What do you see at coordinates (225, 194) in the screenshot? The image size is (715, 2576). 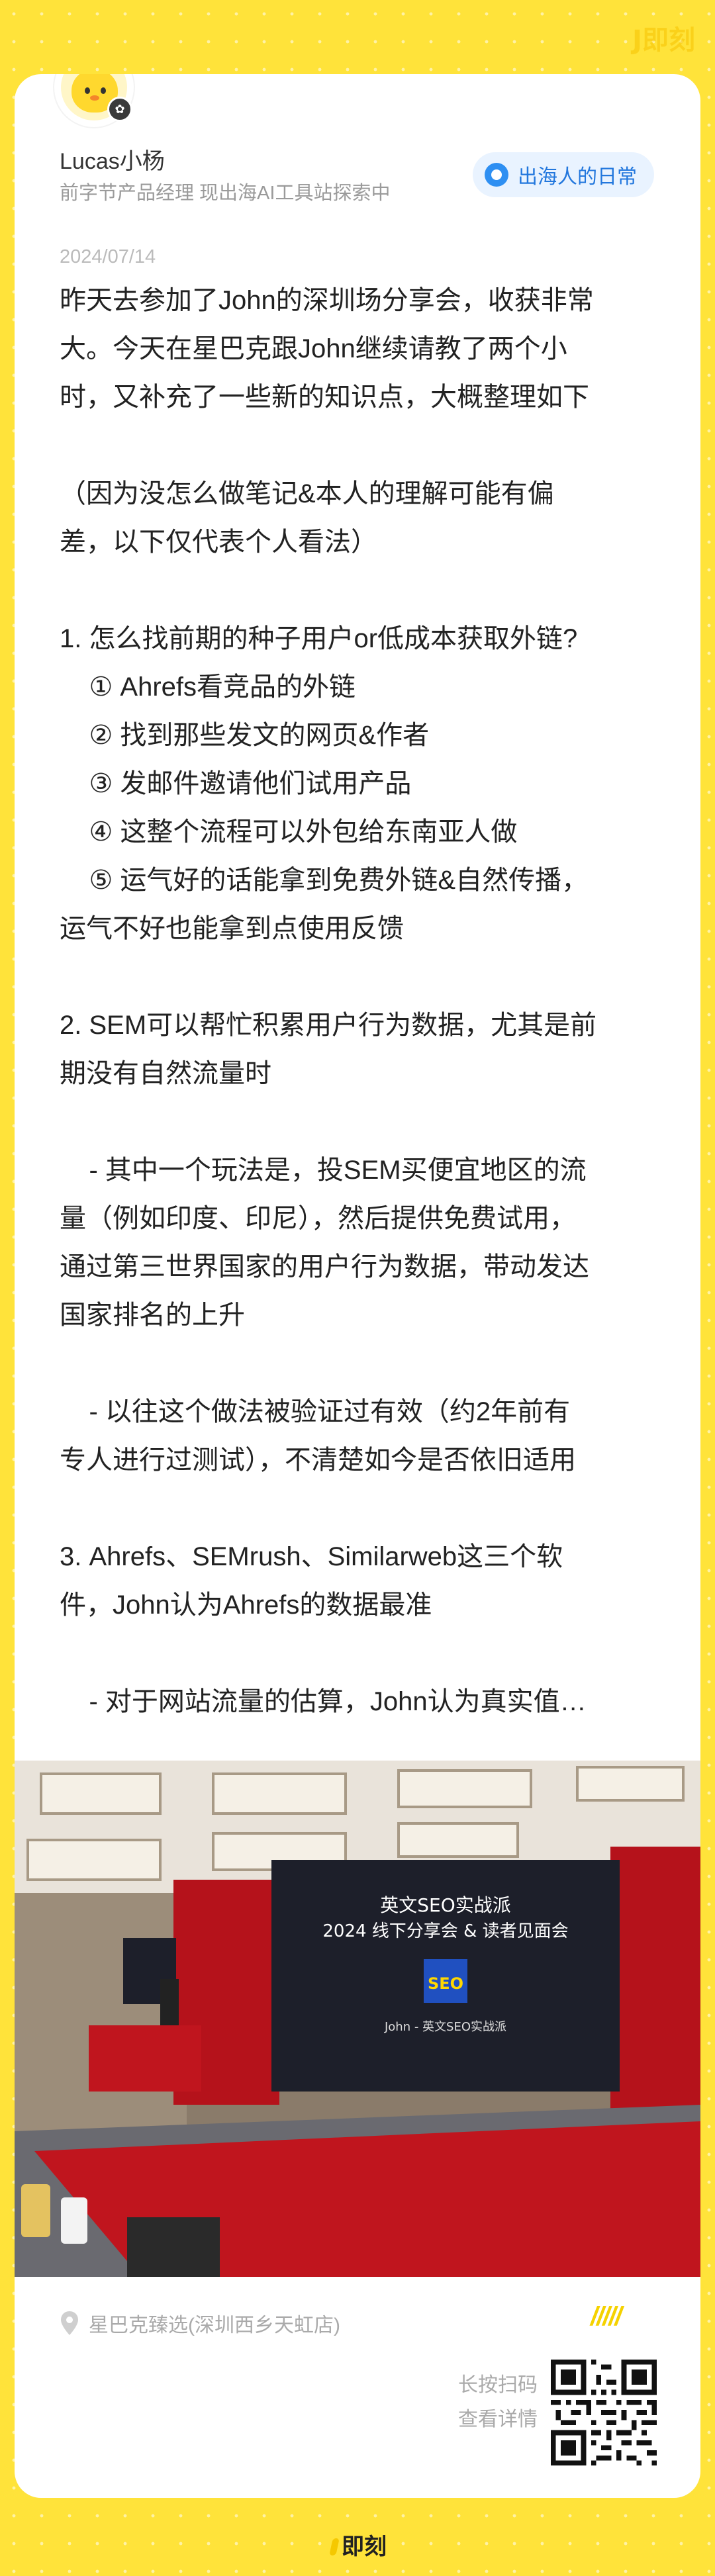 I see `author-bio: 前字节产品经理 现出海AI工具站探索中` at bounding box center [225, 194].